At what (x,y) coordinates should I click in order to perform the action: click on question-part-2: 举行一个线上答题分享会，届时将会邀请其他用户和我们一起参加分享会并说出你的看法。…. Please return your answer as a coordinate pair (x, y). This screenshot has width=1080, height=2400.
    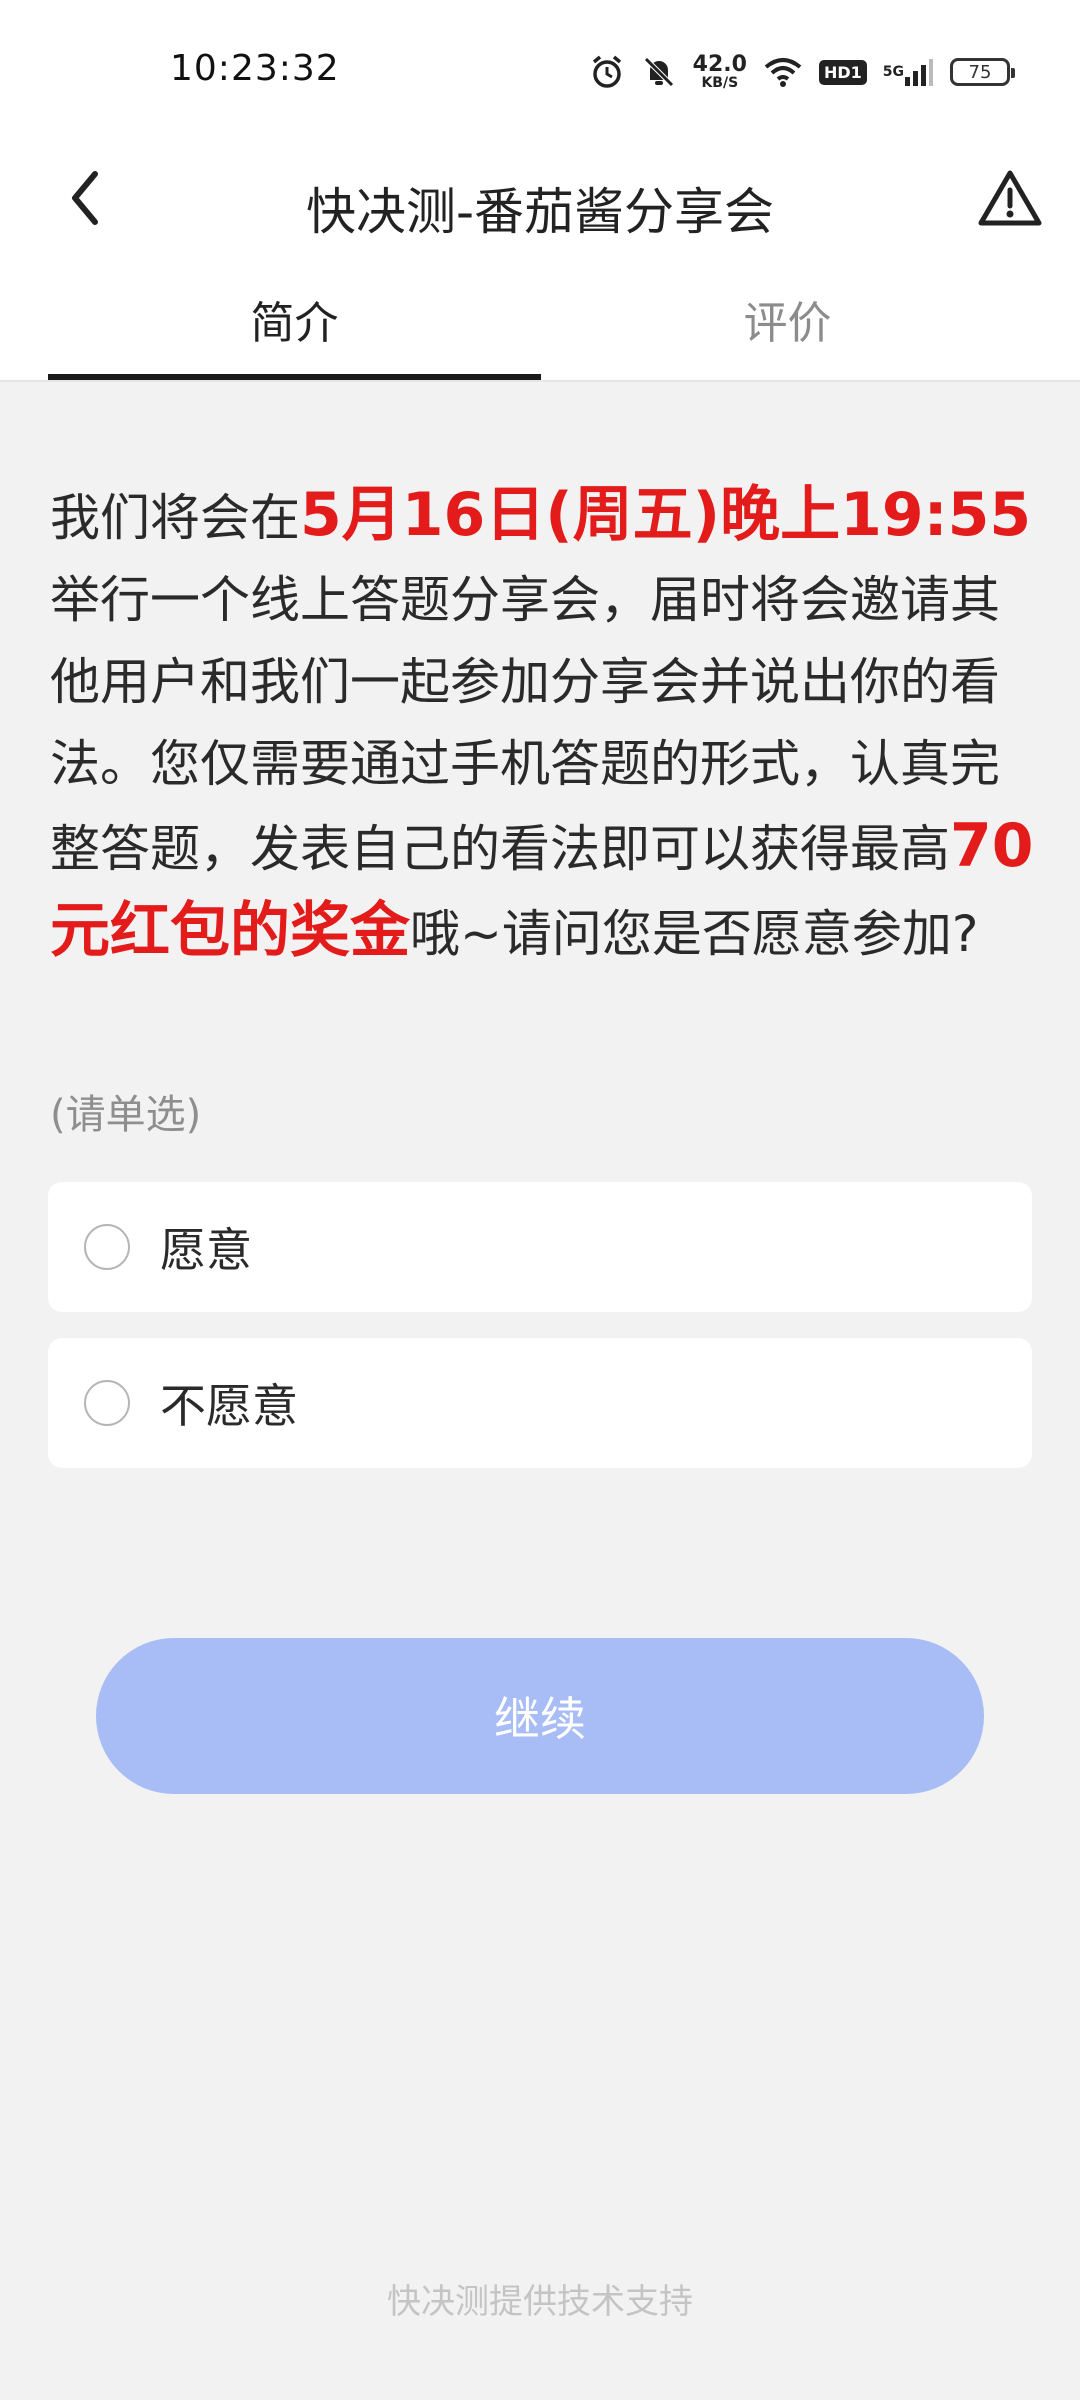
    Looking at the image, I should click on (525, 724).